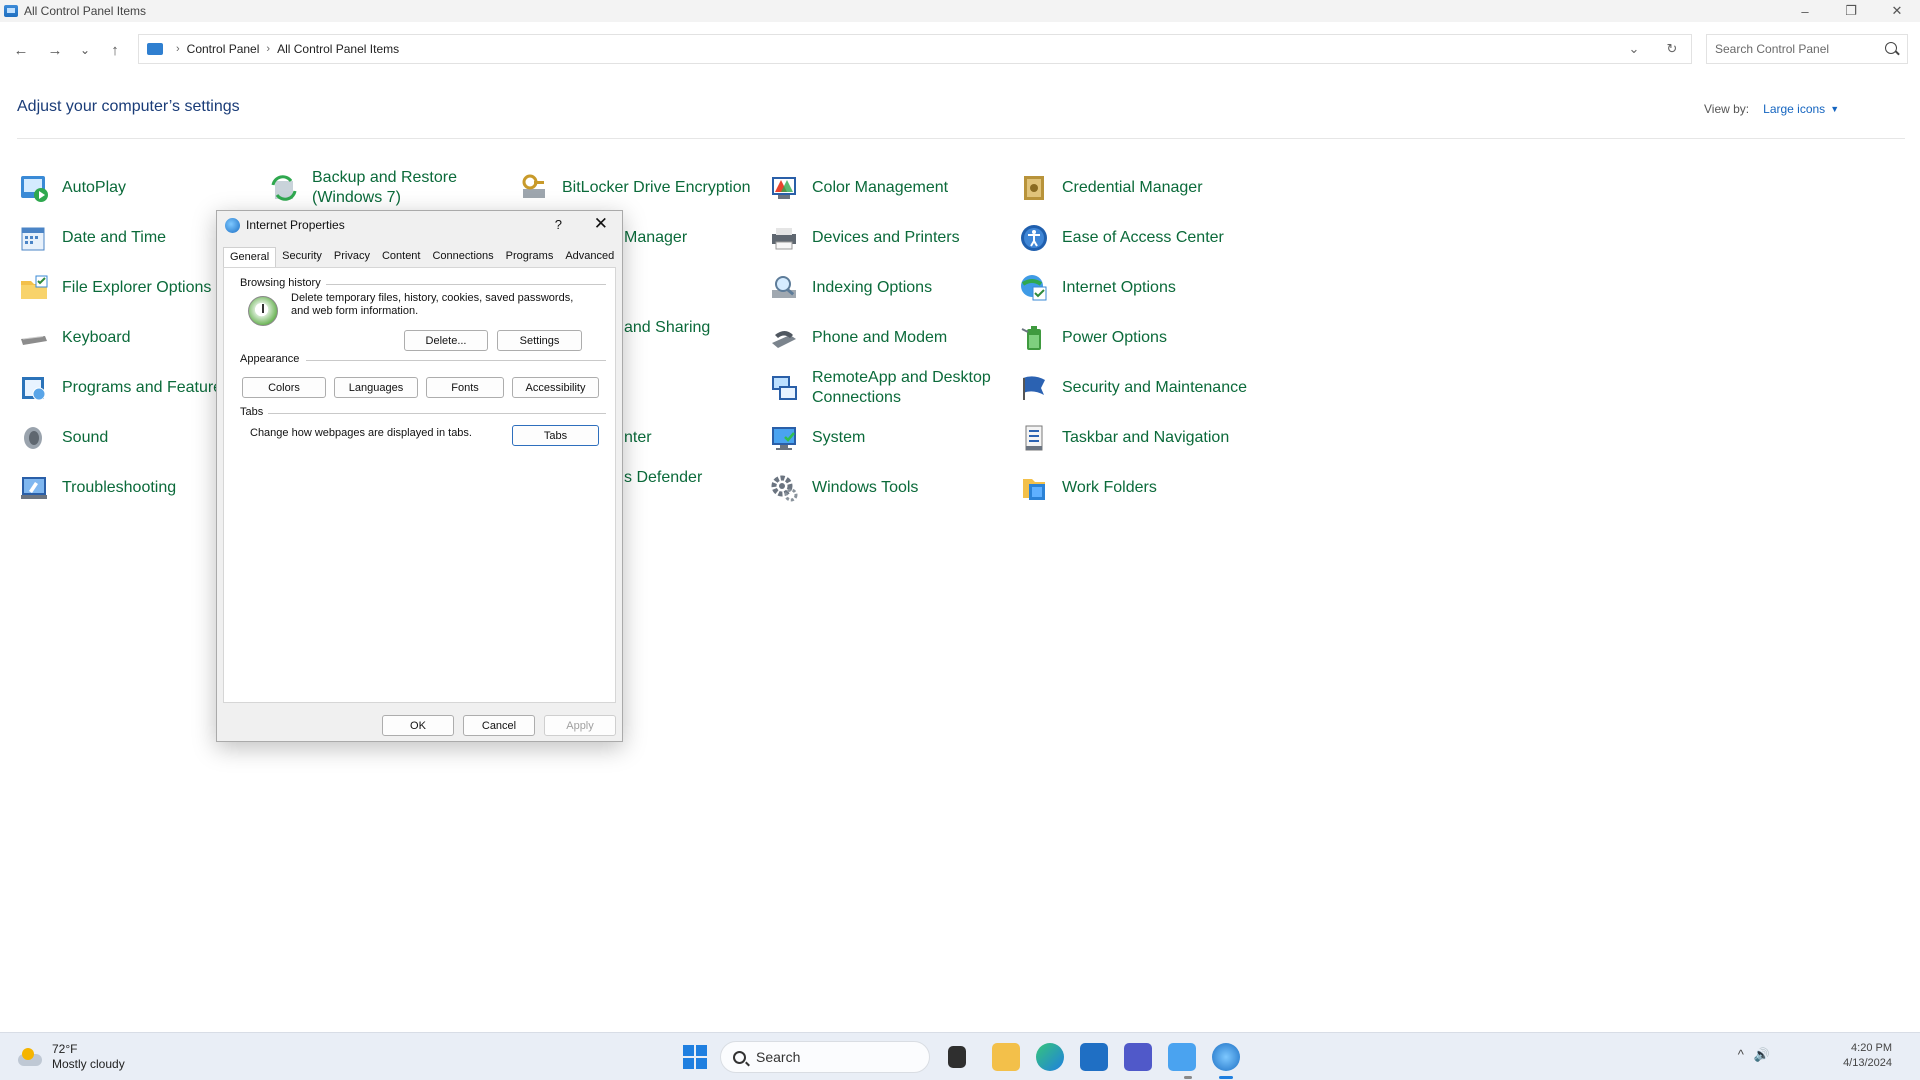  Describe the element at coordinates (1050, 1057) in the screenshot. I see `edge-icon` at that location.